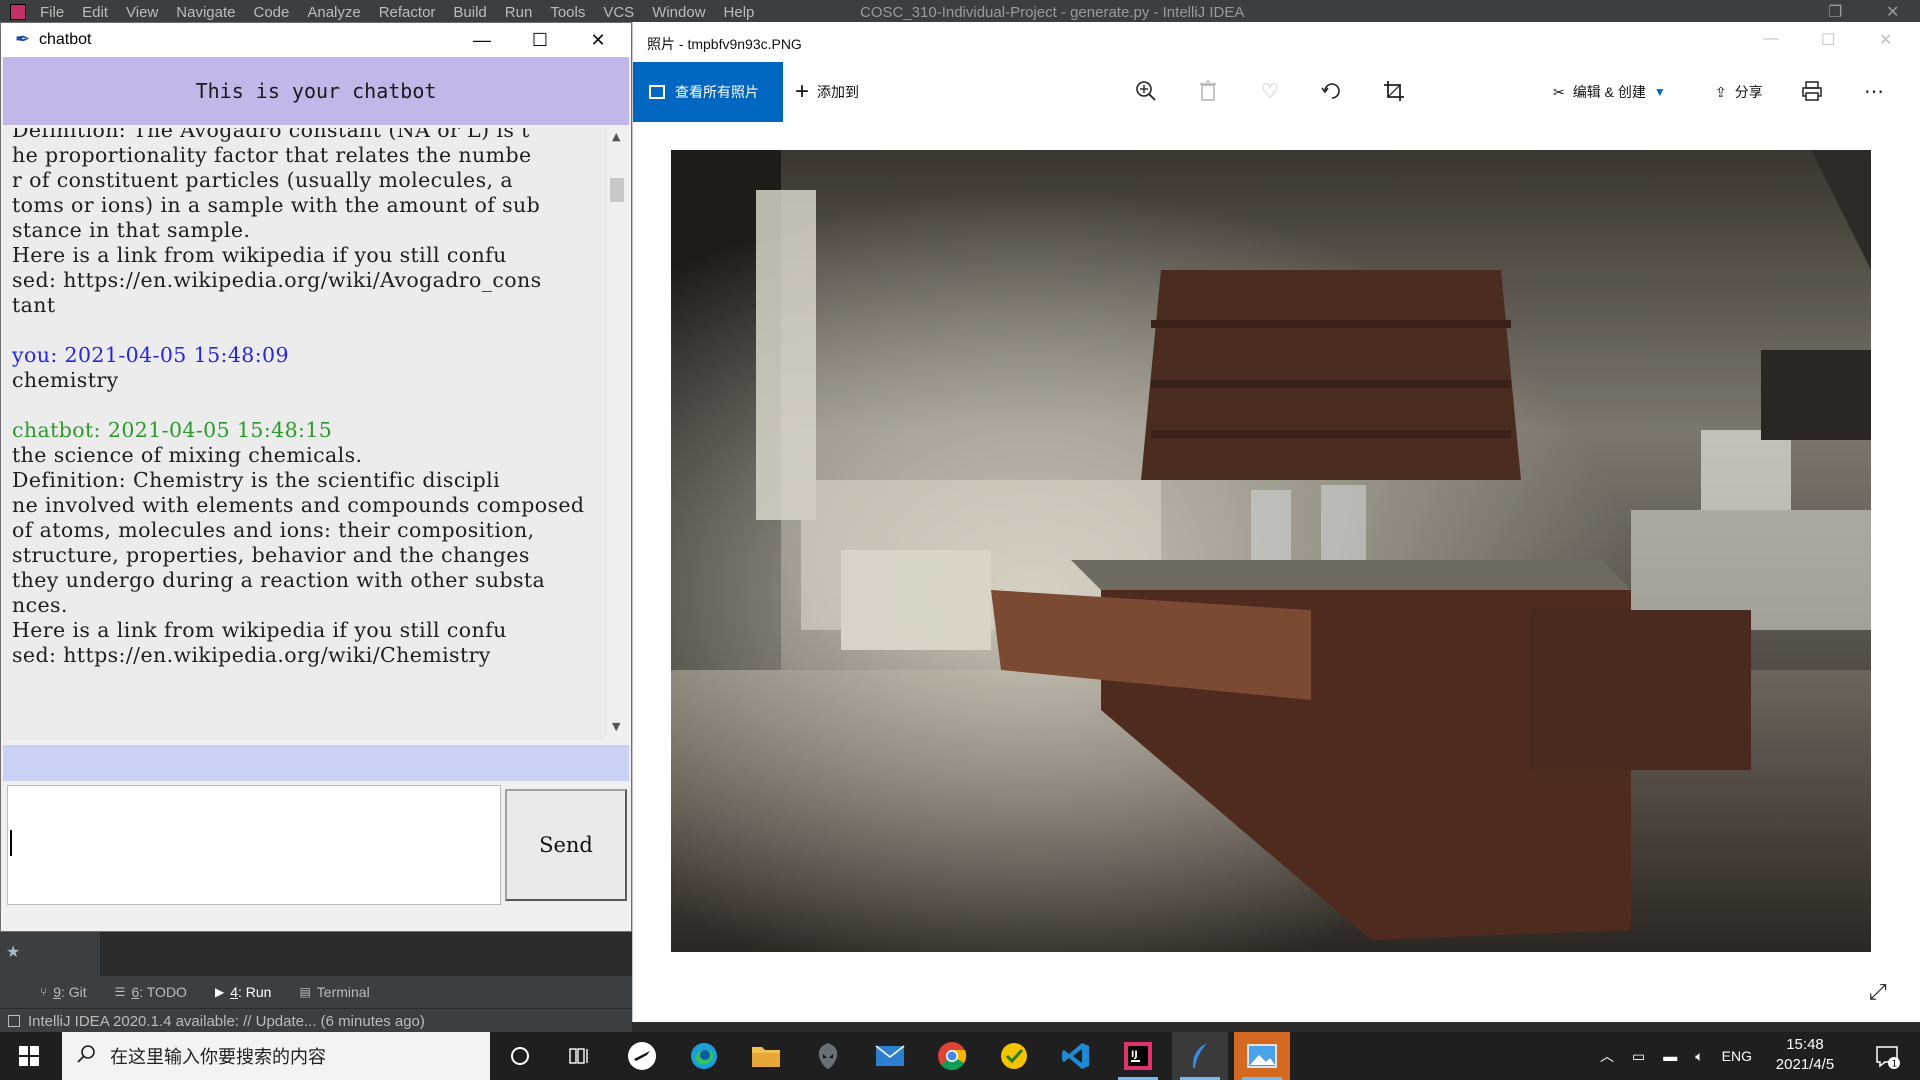 Image resolution: width=1920 pixels, height=1080 pixels. I want to click on ide-favorites-strip: ★, so click(50, 953).